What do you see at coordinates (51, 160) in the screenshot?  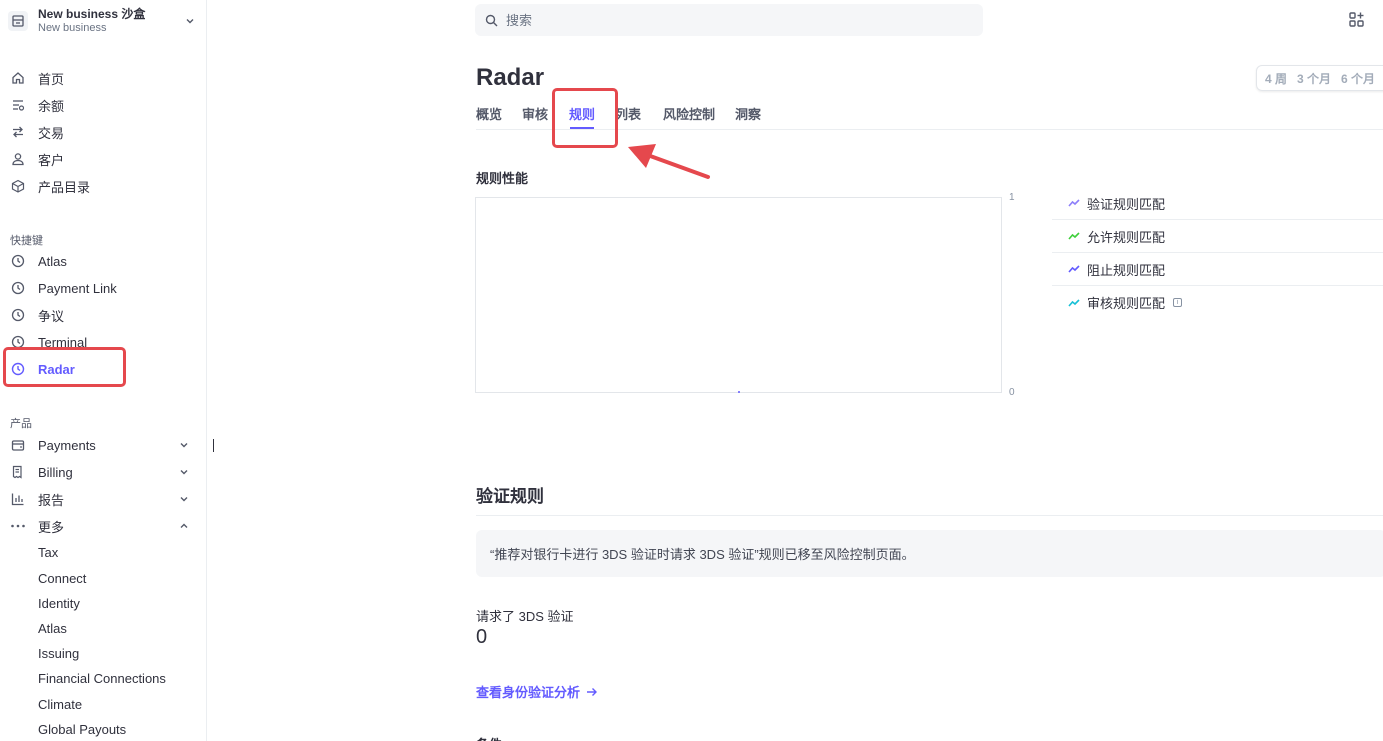 I see `nav-label: 客户` at bounding box center [51, 160].